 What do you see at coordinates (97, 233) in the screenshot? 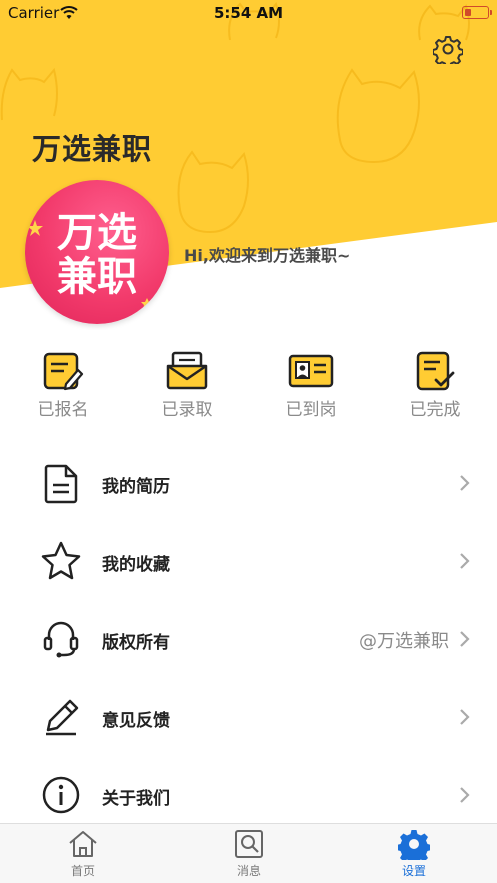
I see `logo-text-top: 万选` at bounding box center [97, 233].